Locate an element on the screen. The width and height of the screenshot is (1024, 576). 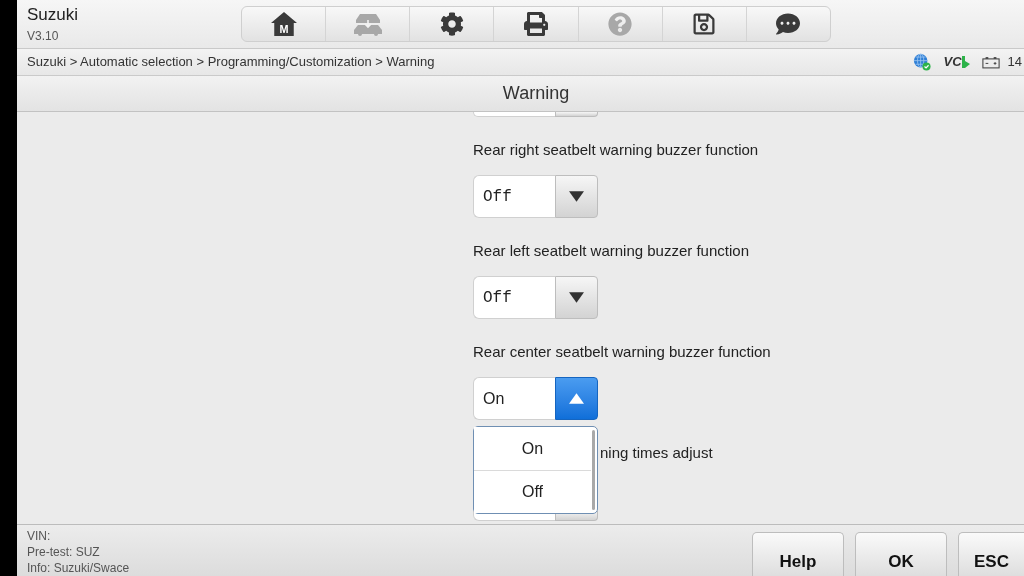
vehicle-info-line: VIN: is located at coordinates (39, 536).